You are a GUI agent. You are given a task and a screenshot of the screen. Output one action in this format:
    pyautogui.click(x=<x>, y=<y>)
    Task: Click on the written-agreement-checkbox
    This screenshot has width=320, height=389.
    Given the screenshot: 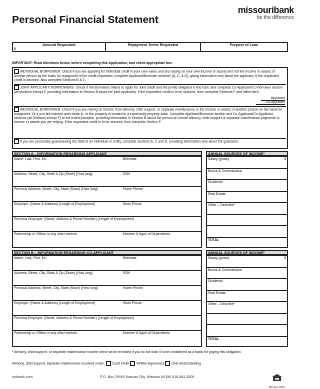 What is the action you would take?
    pyautogui.click(x=133, y=363)
    